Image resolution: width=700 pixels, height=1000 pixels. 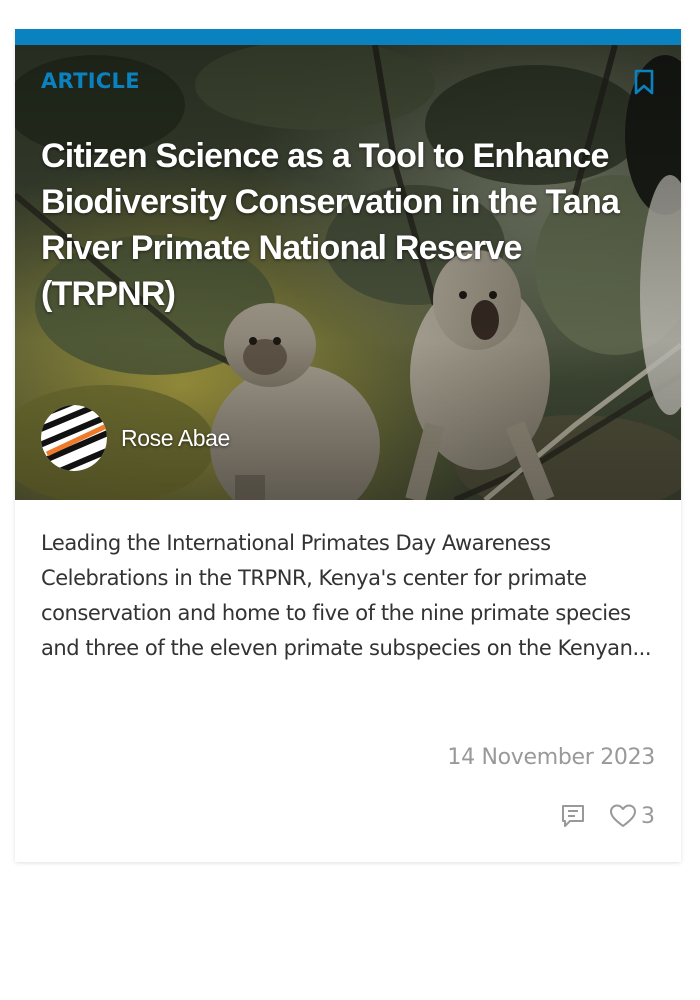 I want to click on publish-date: 14 November 2023, so click(x=551, y=757).